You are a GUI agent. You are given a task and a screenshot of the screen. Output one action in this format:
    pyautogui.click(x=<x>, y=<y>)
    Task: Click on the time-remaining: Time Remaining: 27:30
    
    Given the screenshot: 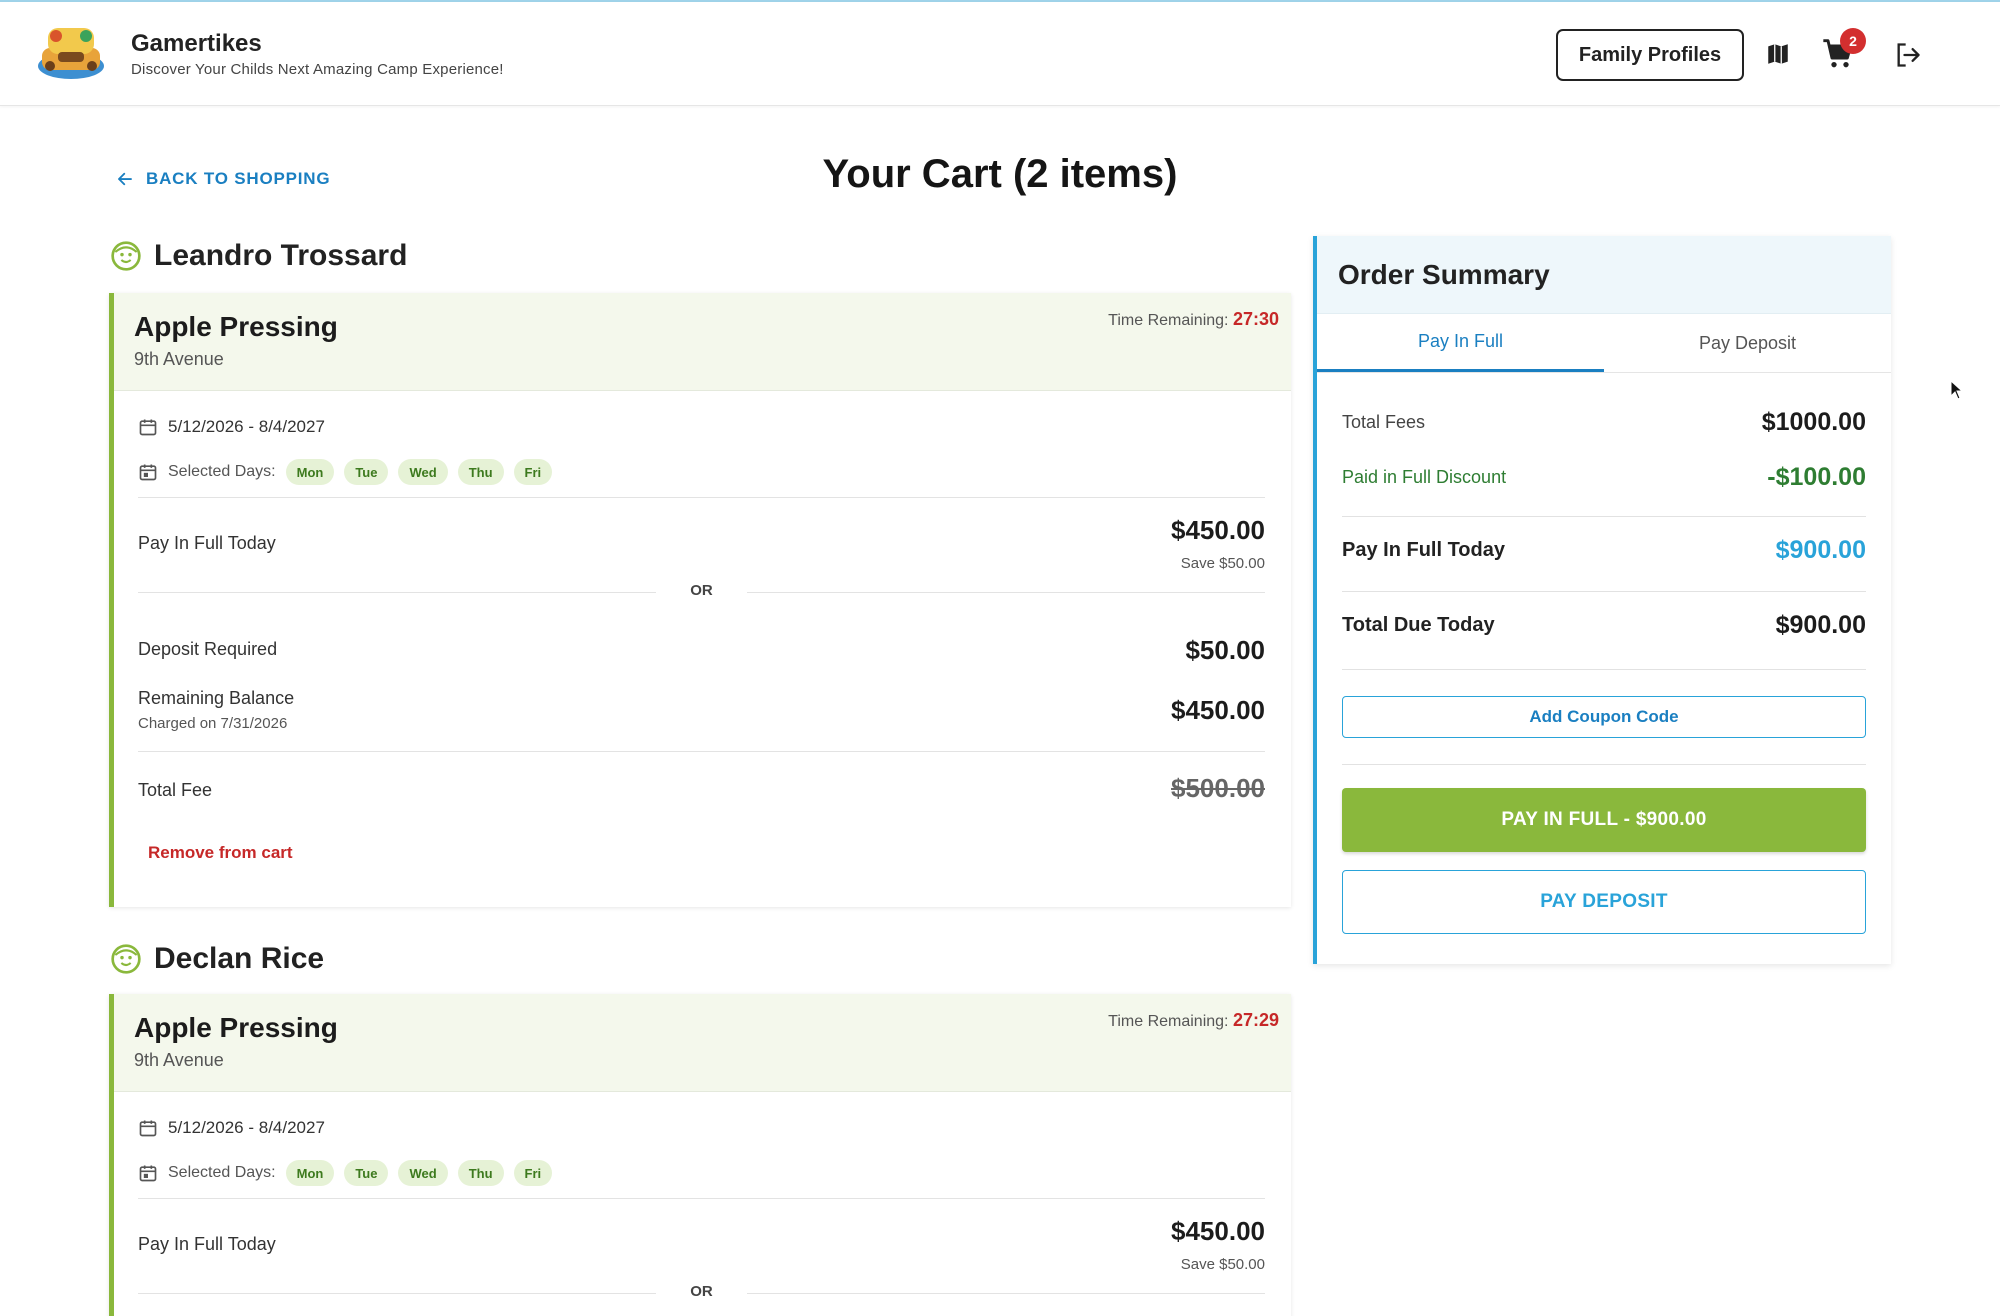 What is the action you would take?
    pyautogui.click(x=1193, y=319)
    